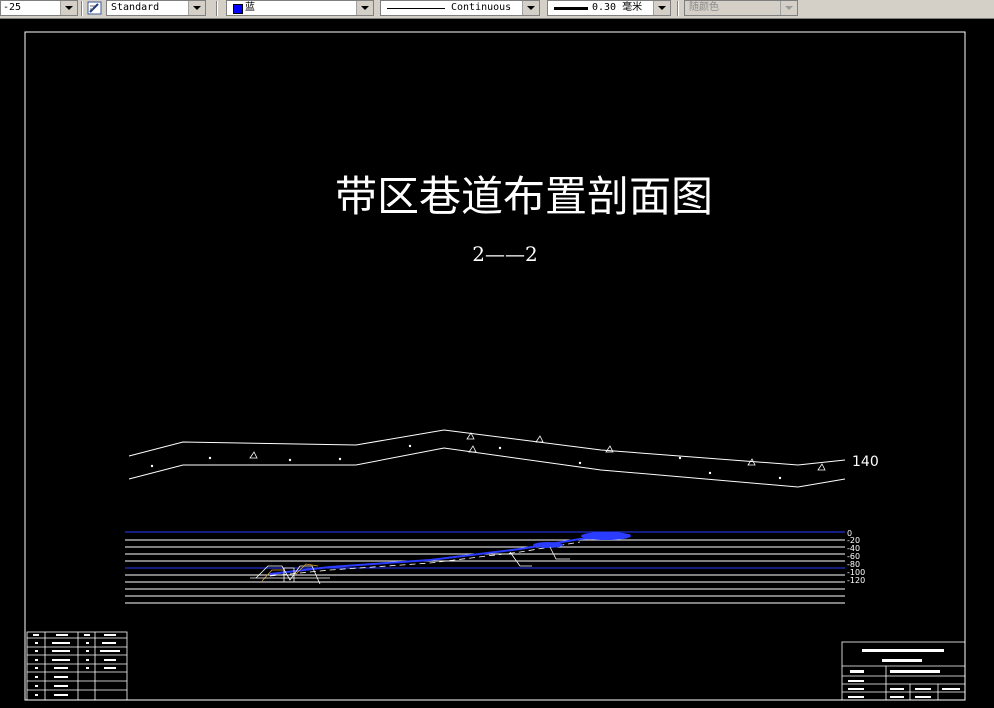  I want to click on dimension-style-combo: -25, so click(39, 8).